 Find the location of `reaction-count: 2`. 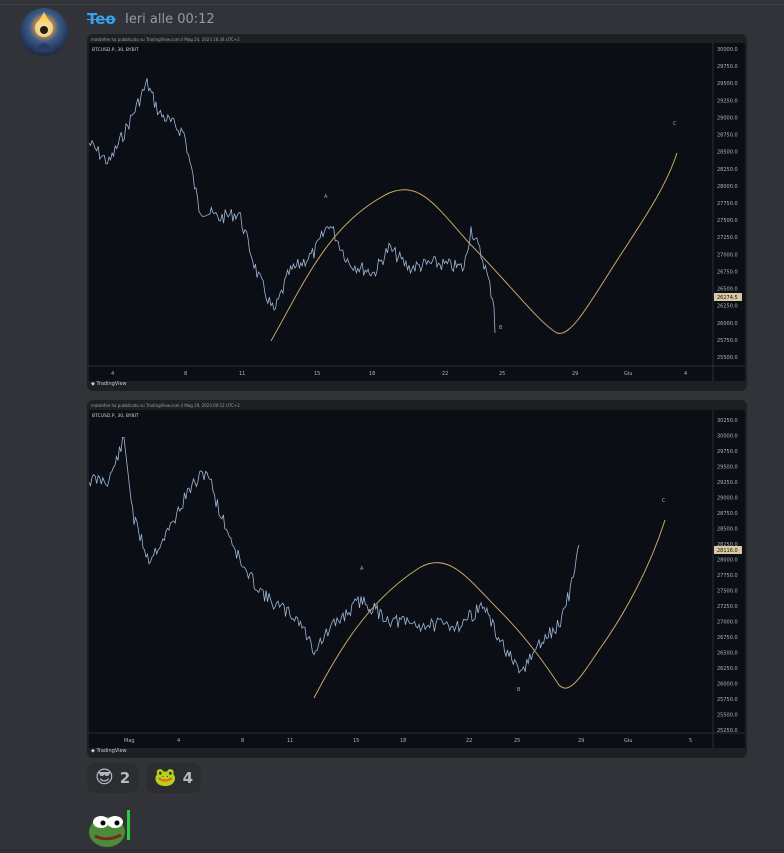

reaction-count: 2 is located at coordinates (125, 778).